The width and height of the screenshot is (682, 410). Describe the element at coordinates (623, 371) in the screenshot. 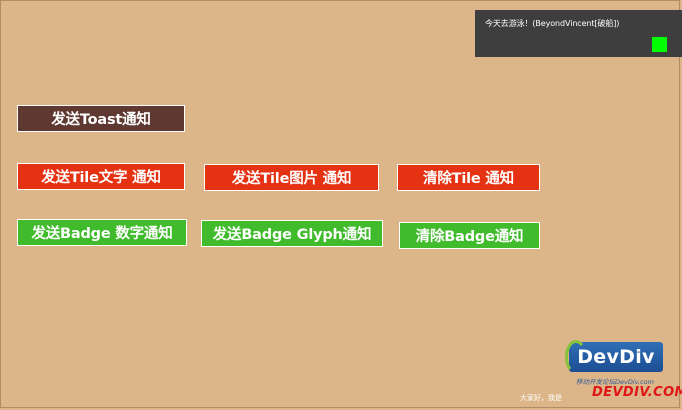

I see `devdiv-watermark: DevDiv 移动开发论坛DevDiv.com DEVDIV.COM` at that location.